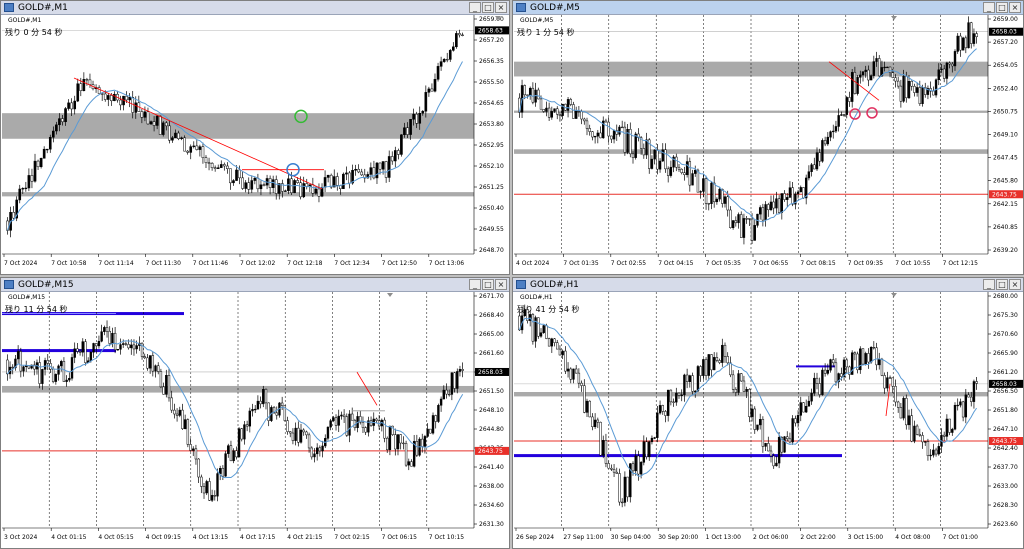  I want to click on time-axis-label: 7 Oct 12:50, so click(399, 263).